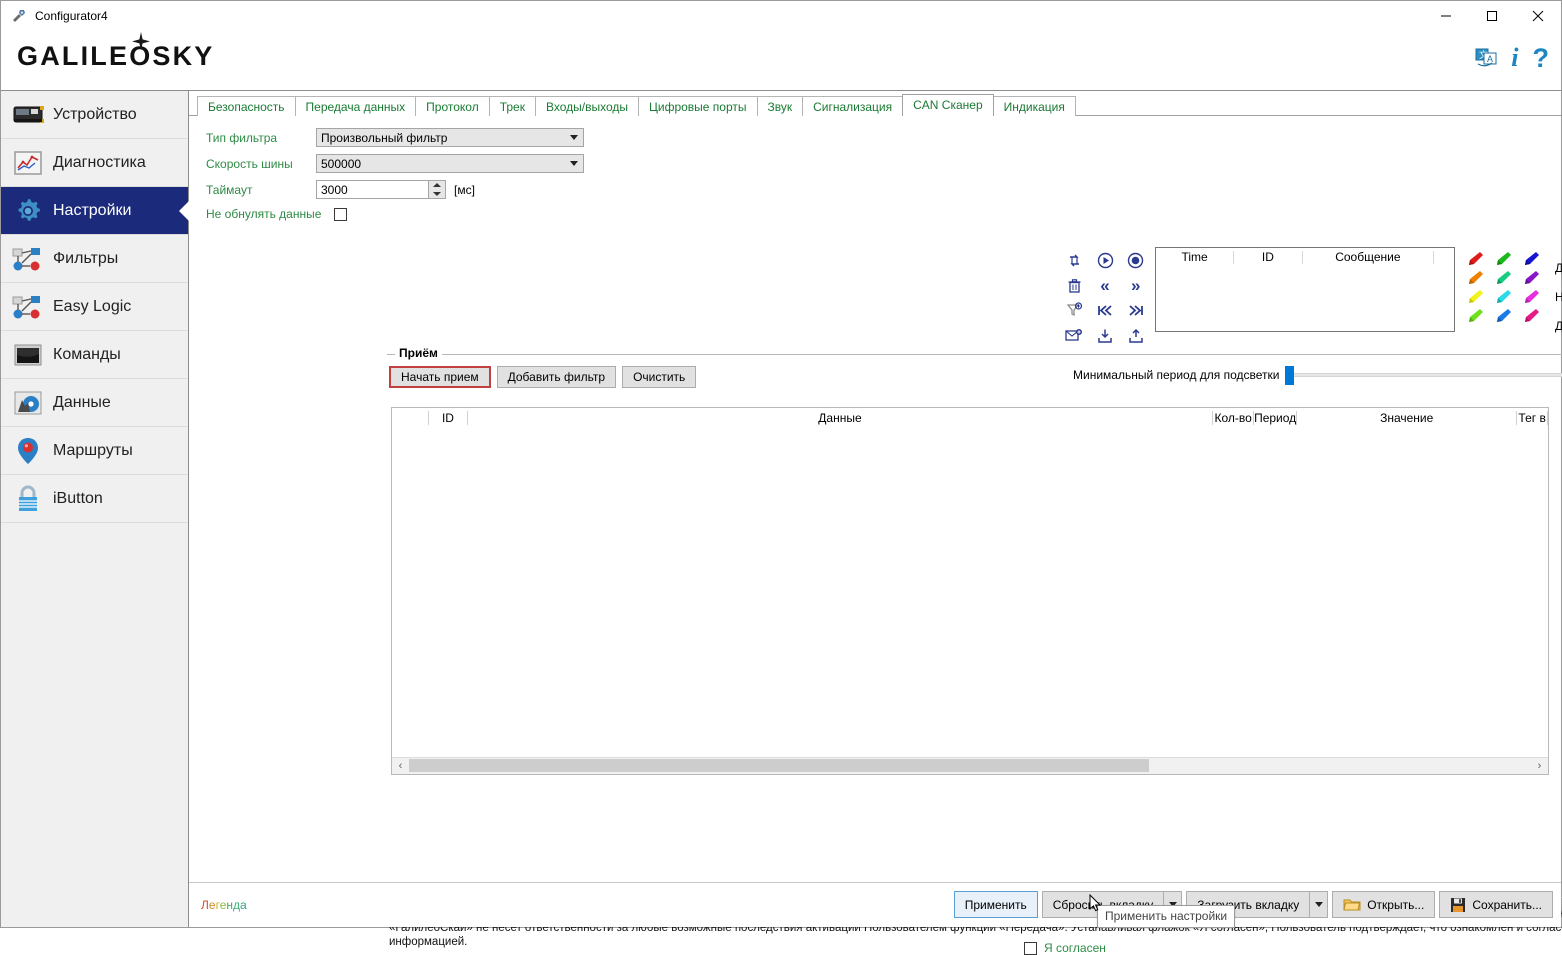  I want to click on color-marker-red, so click(1475, 258).